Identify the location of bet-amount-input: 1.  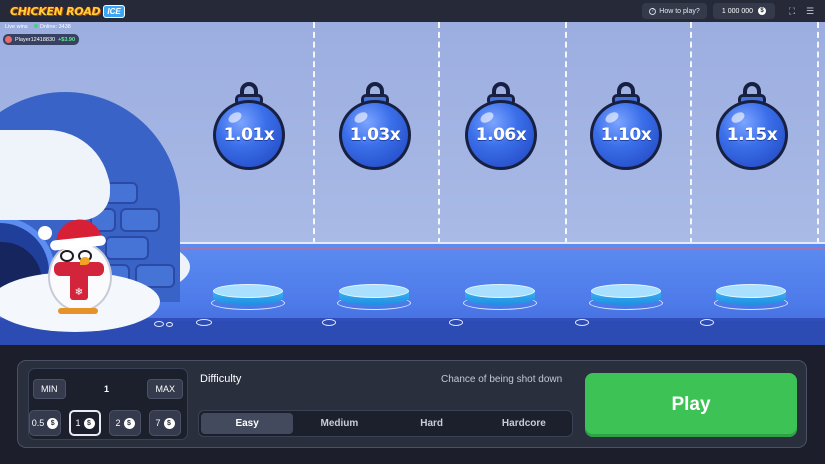
(106, 389).